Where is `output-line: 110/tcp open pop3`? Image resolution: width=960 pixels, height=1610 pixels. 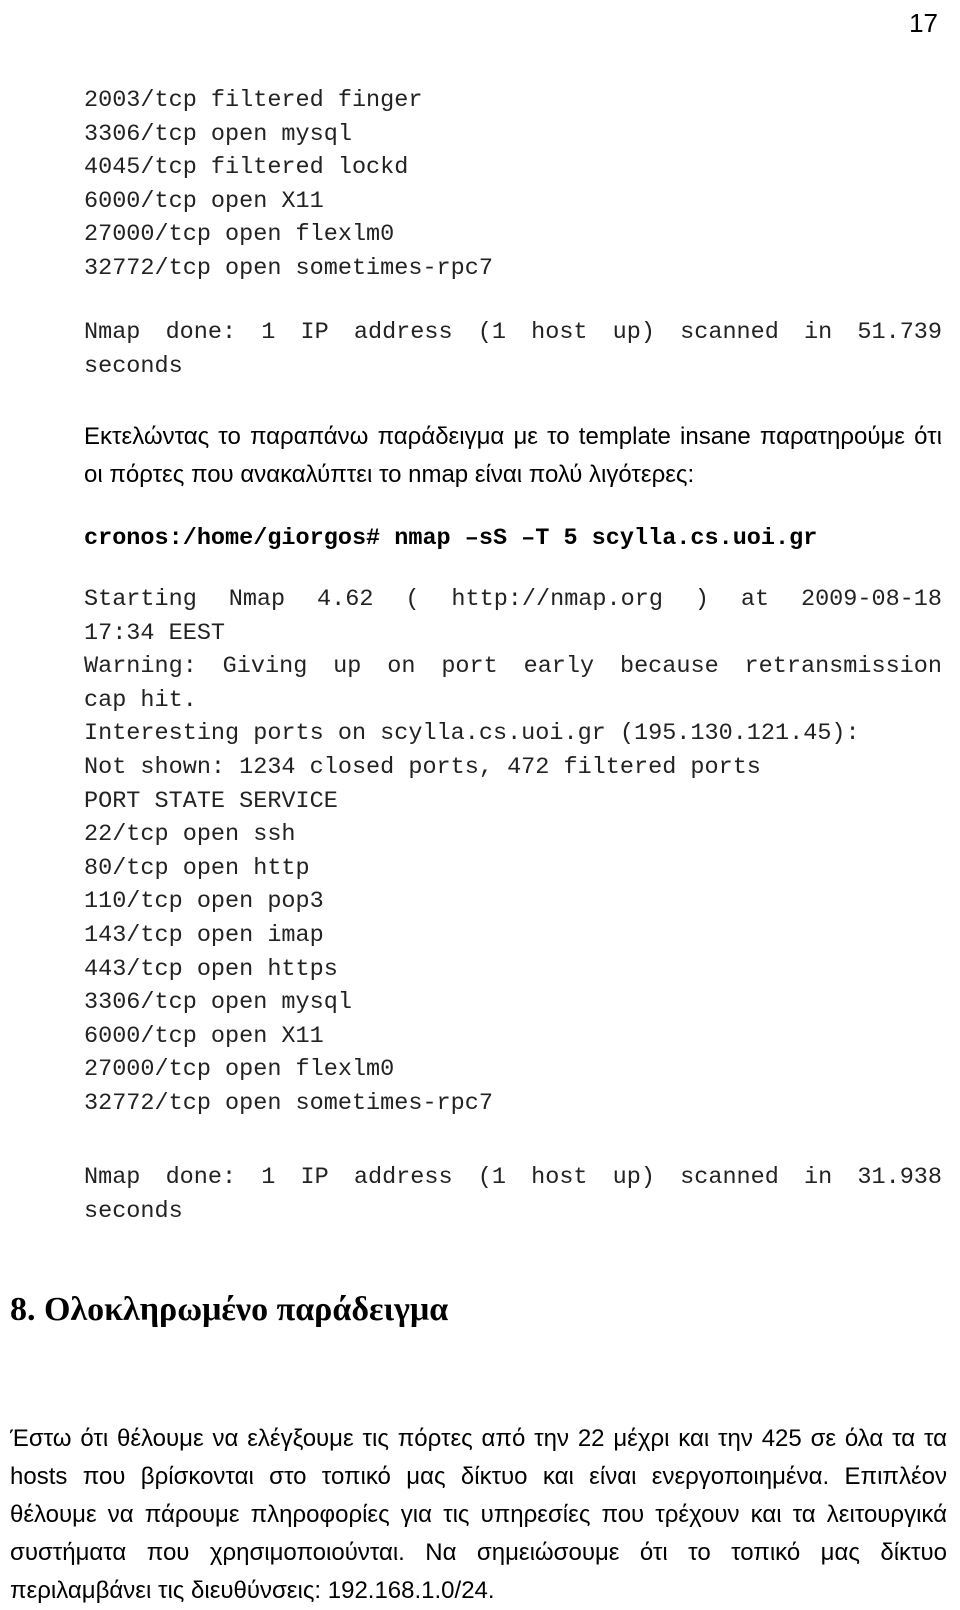
output-line: 110/tcp open pop3 is located at coordinates (204, 902).